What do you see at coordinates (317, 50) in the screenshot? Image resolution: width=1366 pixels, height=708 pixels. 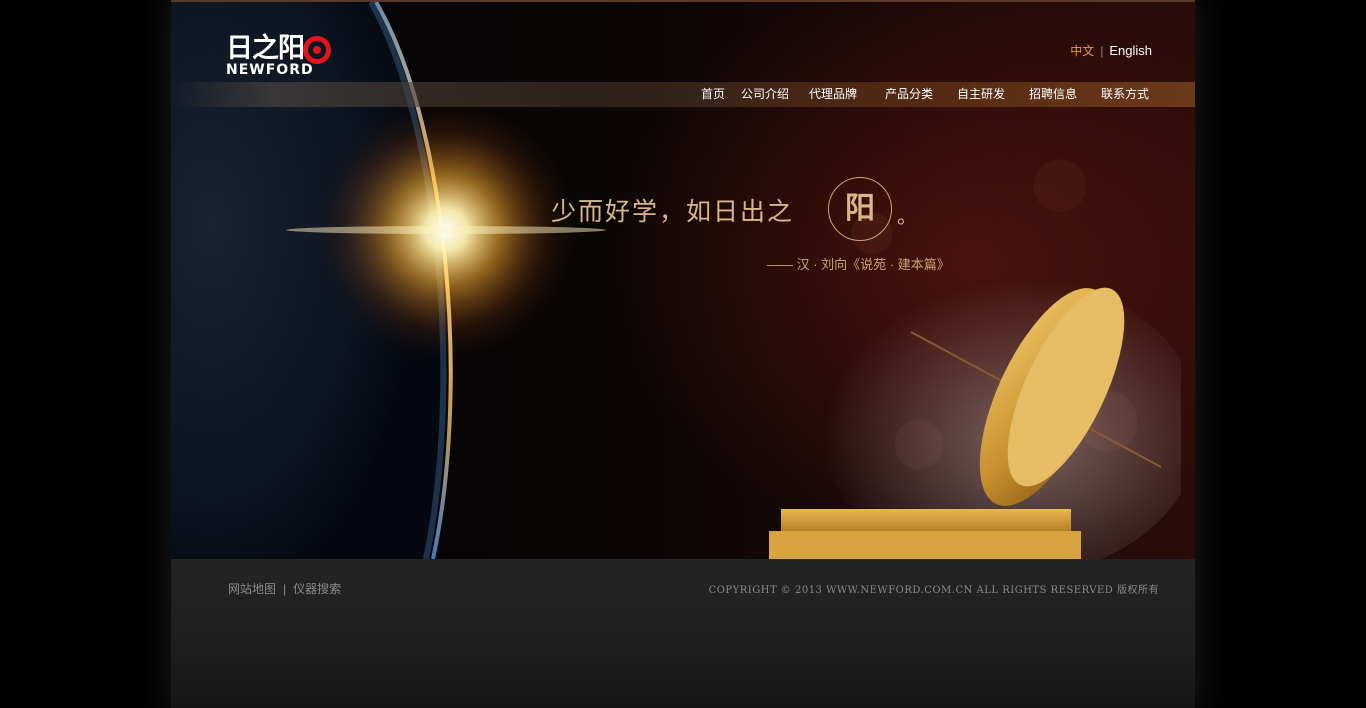 I see `logo-red-ring-icon` at bounding box center [317, 50].